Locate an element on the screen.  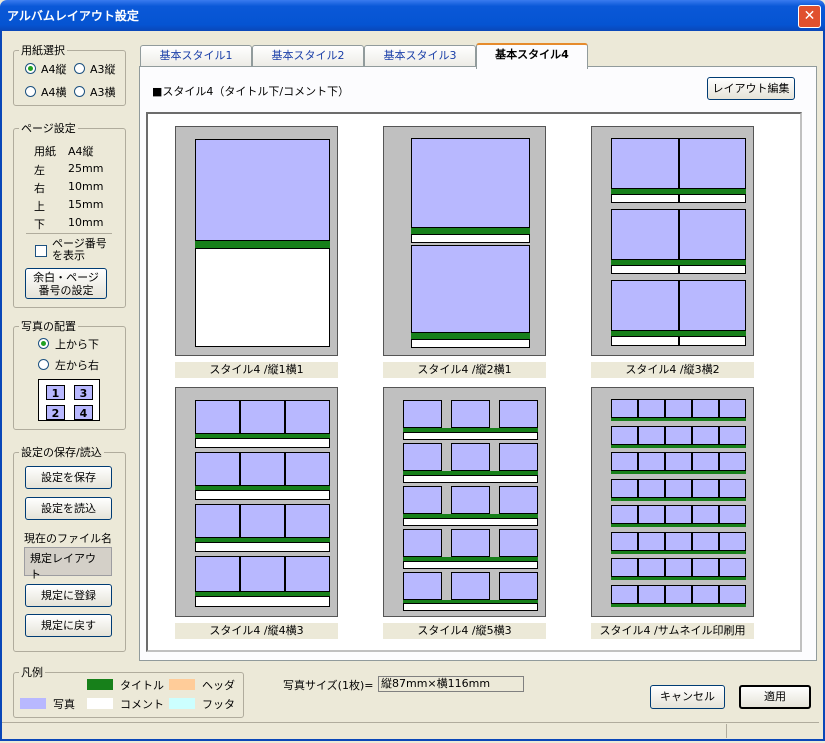
legend-swatch-header is located at coordinates (182, 684).